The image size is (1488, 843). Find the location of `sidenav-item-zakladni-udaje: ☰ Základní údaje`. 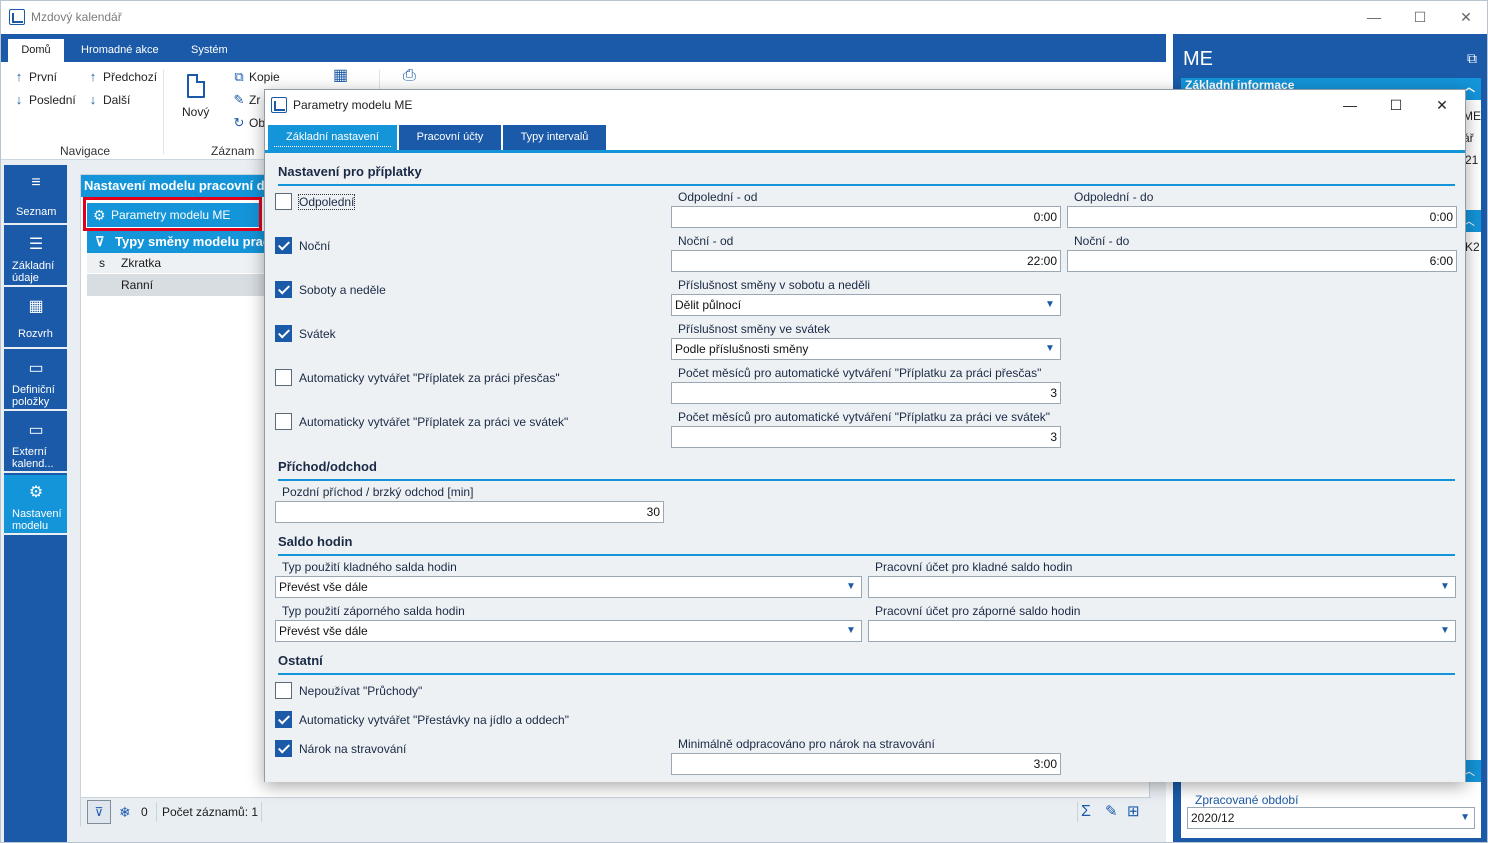

sidenav-item-zakladni-udaje: ☰ Základní údaje is located at coordinates (35, 257).